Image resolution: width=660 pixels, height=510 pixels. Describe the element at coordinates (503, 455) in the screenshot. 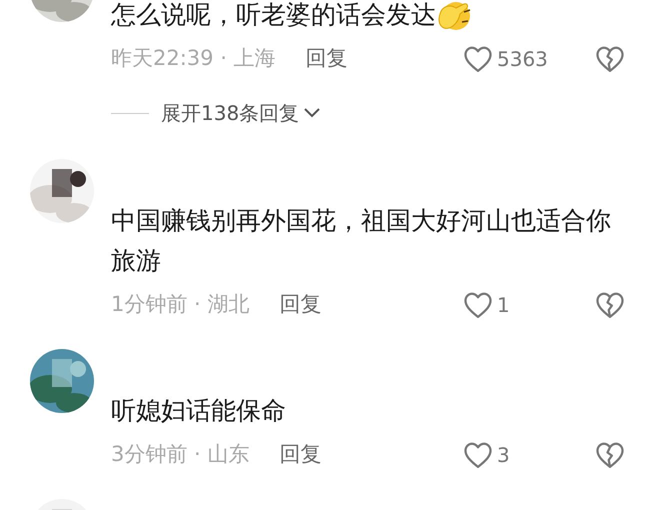

I see `like-count: 3` at that location.